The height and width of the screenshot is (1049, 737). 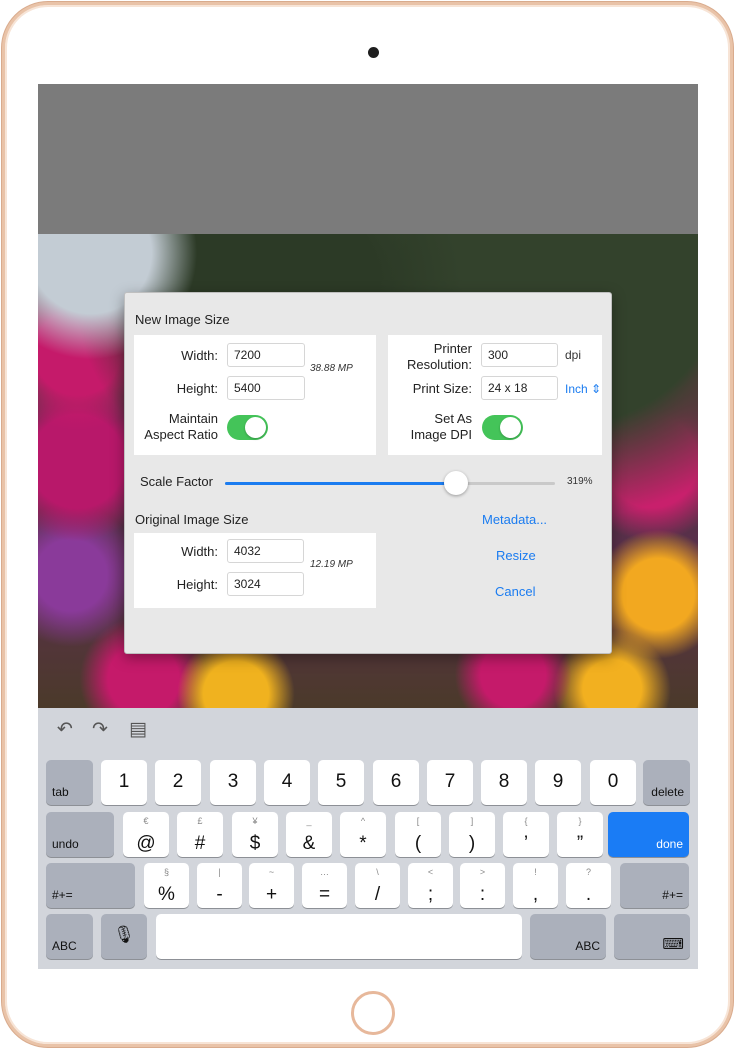 I want to click on key-0: 0, so click(x=613, y=782).